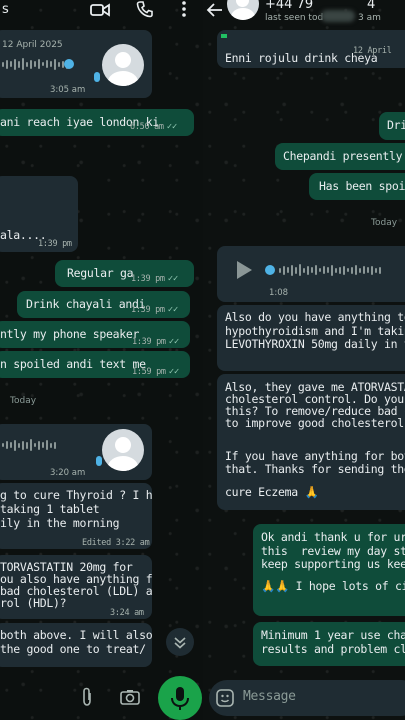 Image resolution: width=405 pixels, height=720 pixels. What do you see at coordinates (60, 523) in the screenshot?
I see `message-text: ily in the morning` at bounding box center [60, 523].